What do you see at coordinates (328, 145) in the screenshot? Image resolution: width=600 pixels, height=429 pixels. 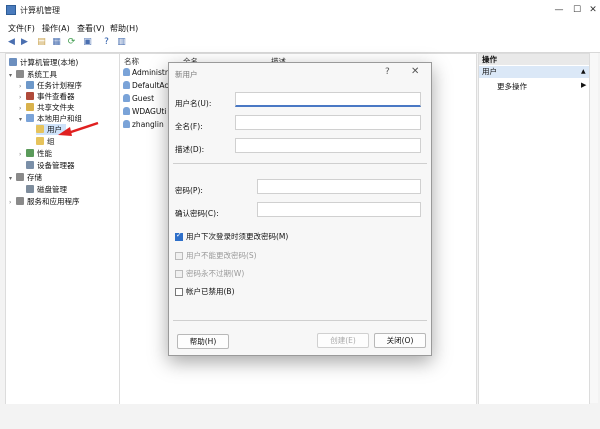 I see `description-field` at bounding box center [328, 145].